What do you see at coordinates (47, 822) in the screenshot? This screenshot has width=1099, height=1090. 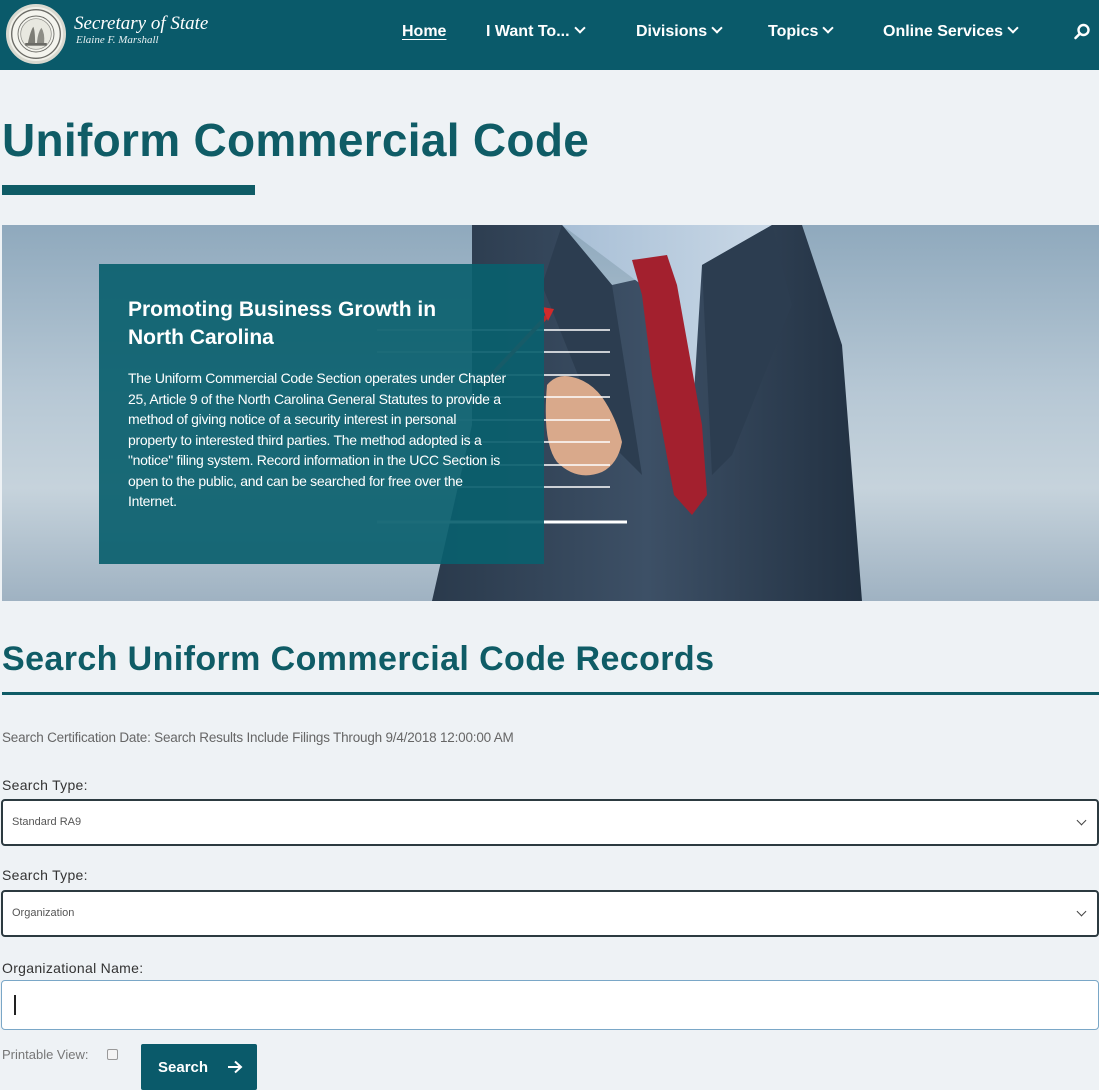 I see `search-type-selected-value: Standard RA9` at bounding box center [47, 822].